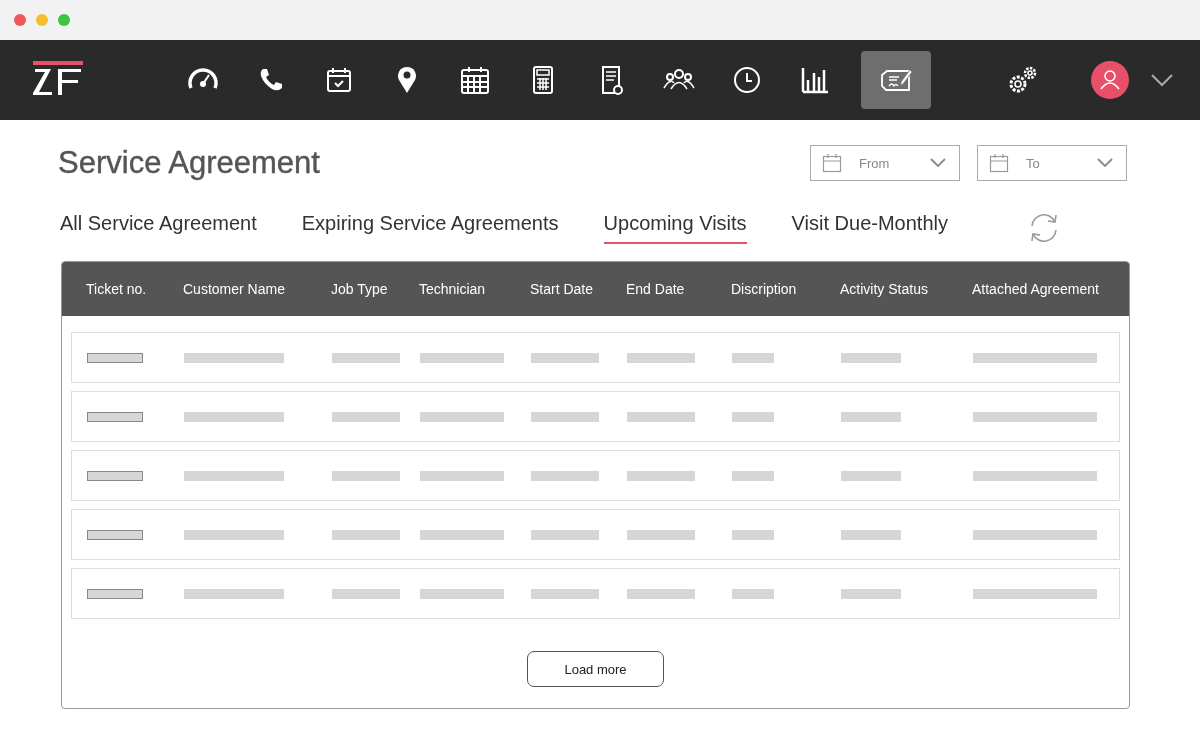 This screenshot has width=1200, height=740. What do you see at coordinates (869, 225) in the screenshot?
I see `tab: Visit Due-Monthly` at bounding box center [869, 225].